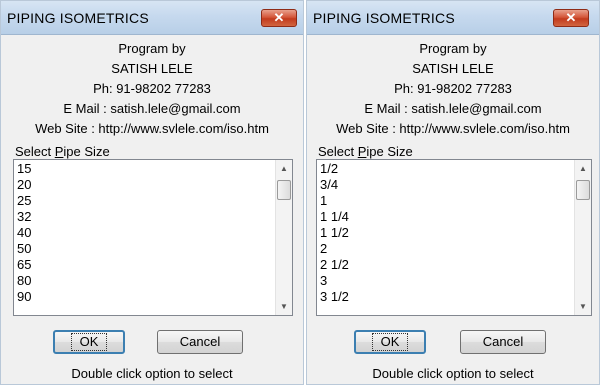  What do you see at coordinates (144, 297) in the screenshot?
I see `list-item: 90` at bounding box center [144, 297].